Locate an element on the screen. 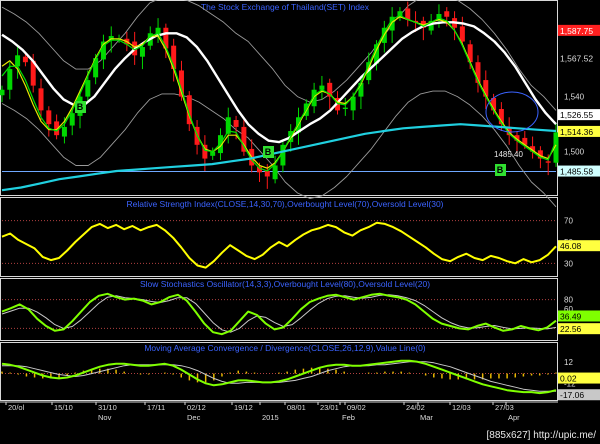  price-tag-cyan: 1,485.58 is located at coordinates (579, 171).